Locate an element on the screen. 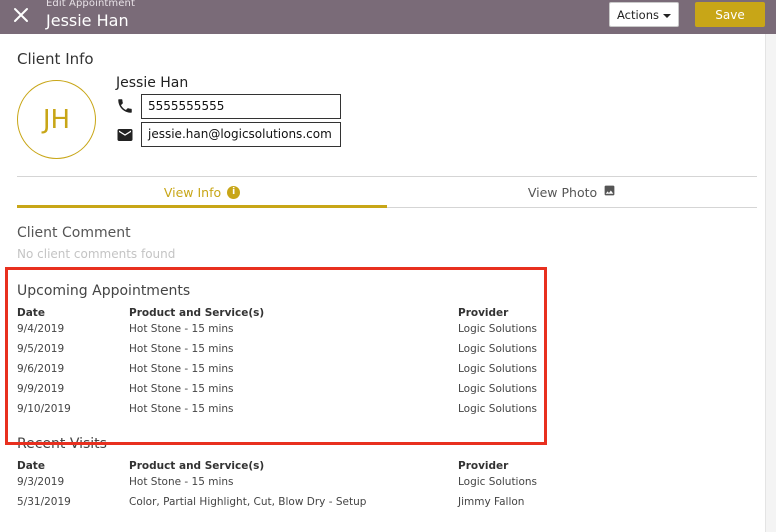 This screenshot has height=532, width=776. tabs-divider is located at coordinates (387, 176).